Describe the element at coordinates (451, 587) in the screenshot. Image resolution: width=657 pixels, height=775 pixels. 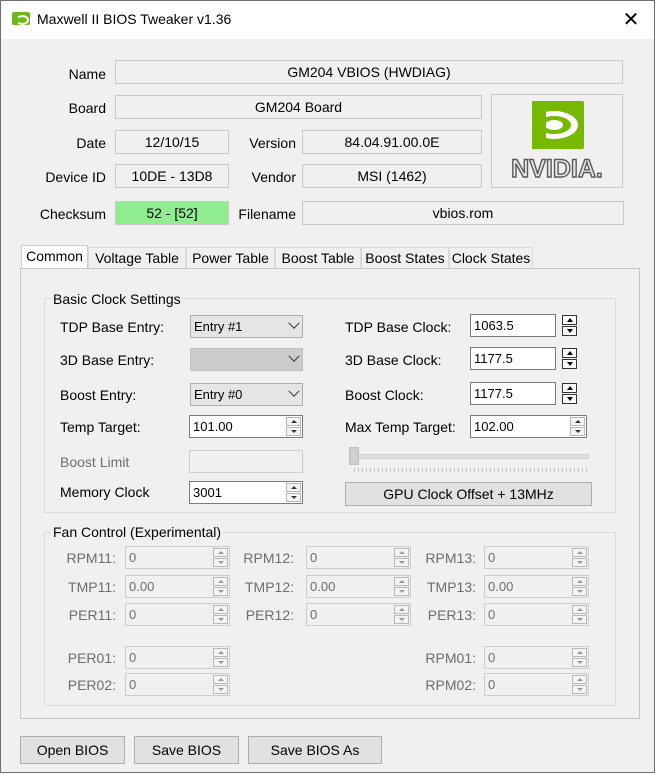
I see `tmp13-label: TMP13:` at that location.